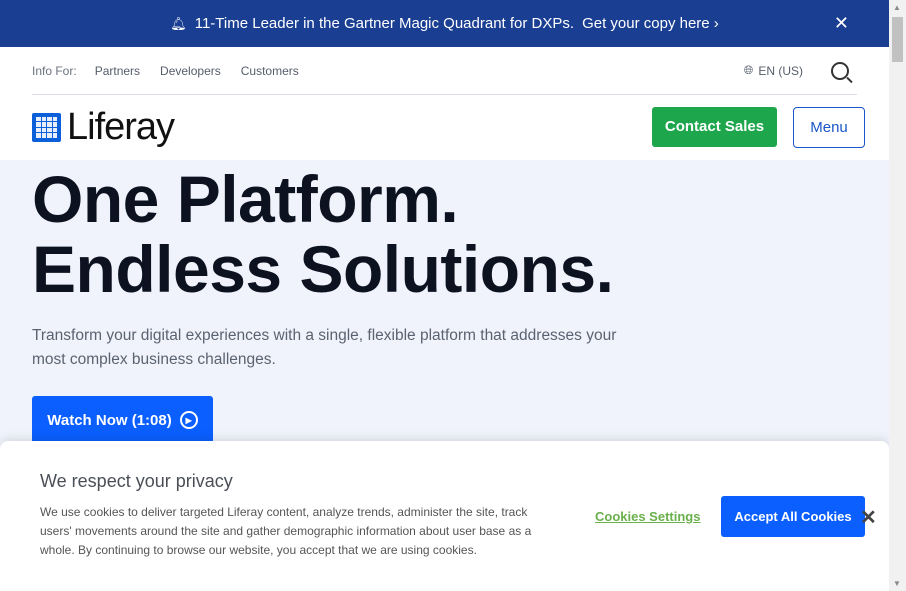 This screenshot has height=591, width=906. What do you see at coordinates (46, 127) in the screenshot?
I see `logo-mark-icon` at bounding box center [46, 127].